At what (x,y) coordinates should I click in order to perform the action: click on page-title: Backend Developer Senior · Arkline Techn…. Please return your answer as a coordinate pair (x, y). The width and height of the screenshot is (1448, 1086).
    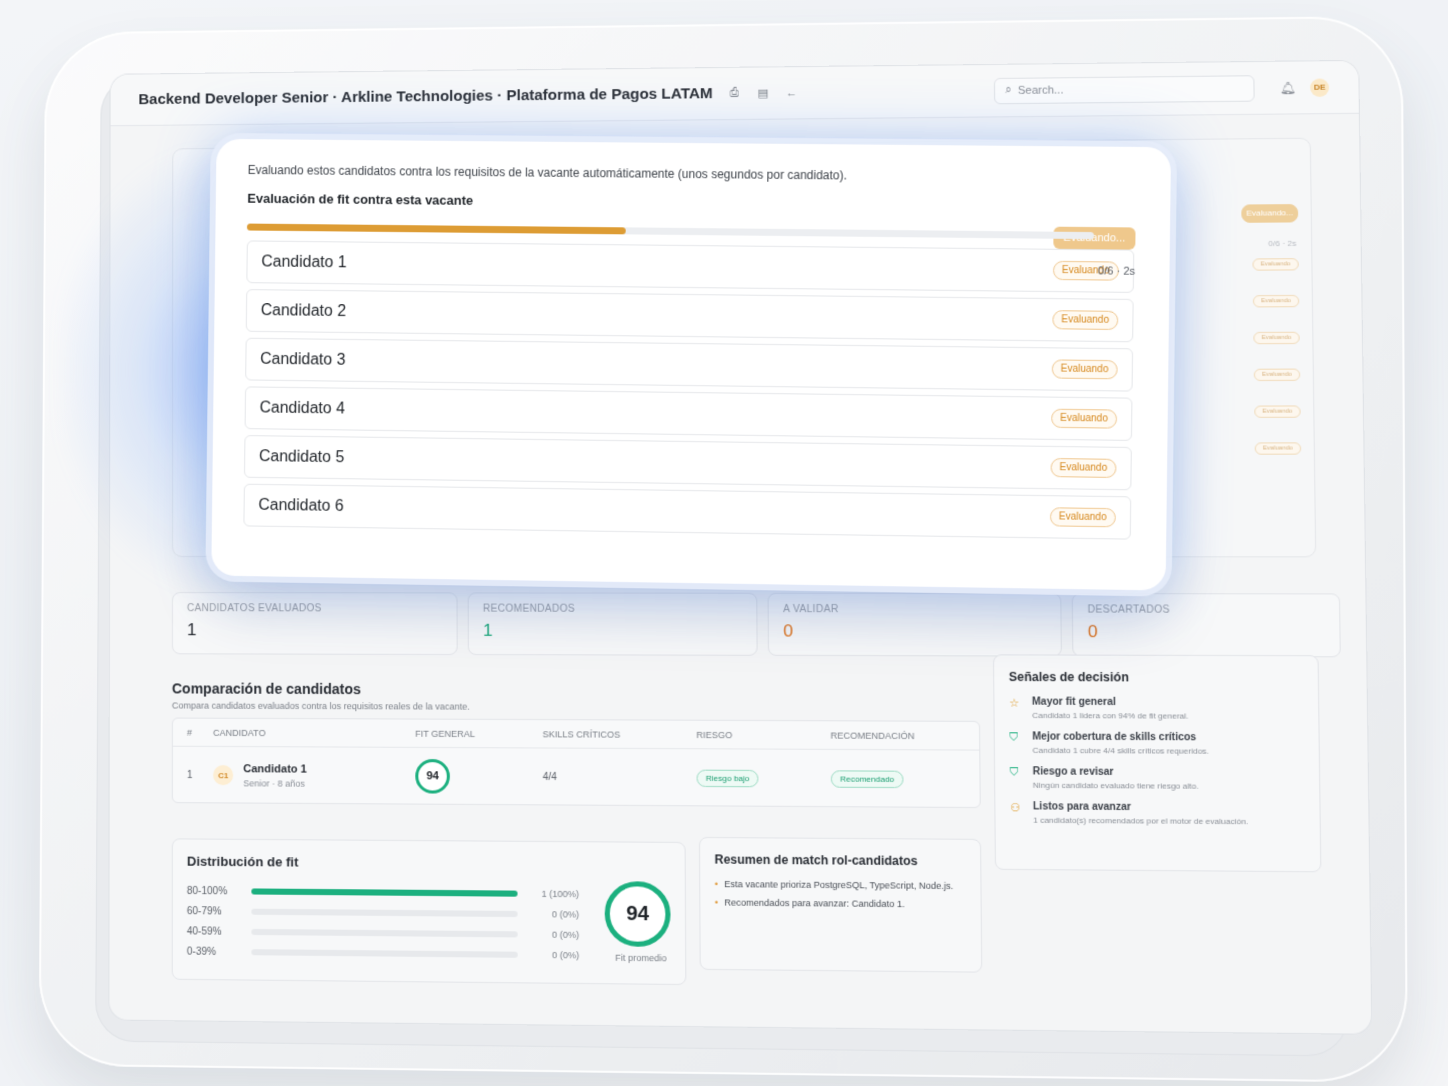
    Looking at the image, I should click on (425, 97).